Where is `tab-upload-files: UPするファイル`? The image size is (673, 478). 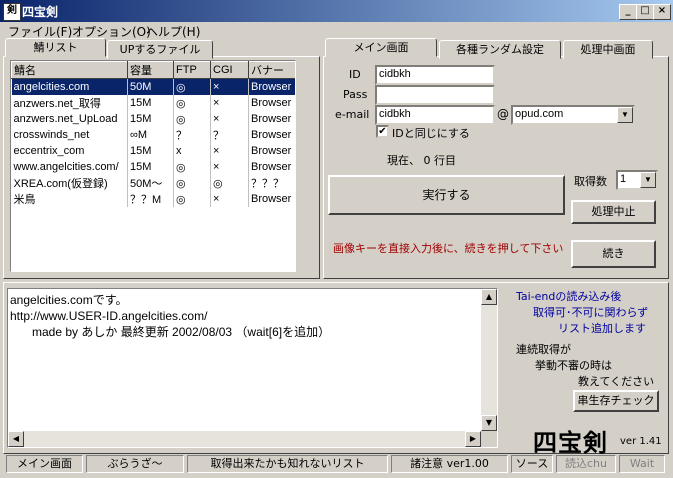
tab-upload-files: UPするファイル is located at coordinates (160, 49).